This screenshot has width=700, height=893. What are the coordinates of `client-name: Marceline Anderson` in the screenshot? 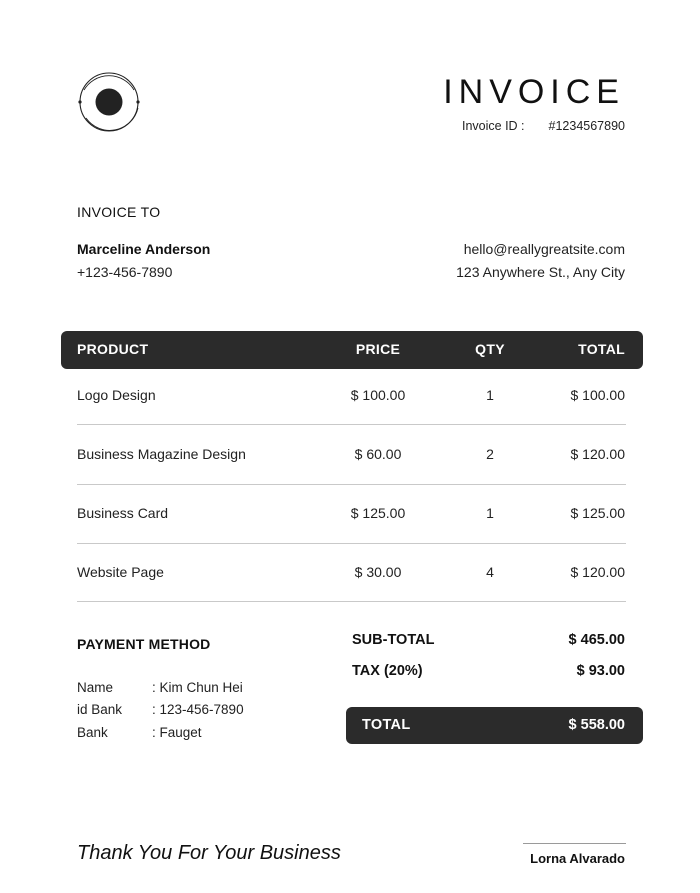 It's located at (144, 249).